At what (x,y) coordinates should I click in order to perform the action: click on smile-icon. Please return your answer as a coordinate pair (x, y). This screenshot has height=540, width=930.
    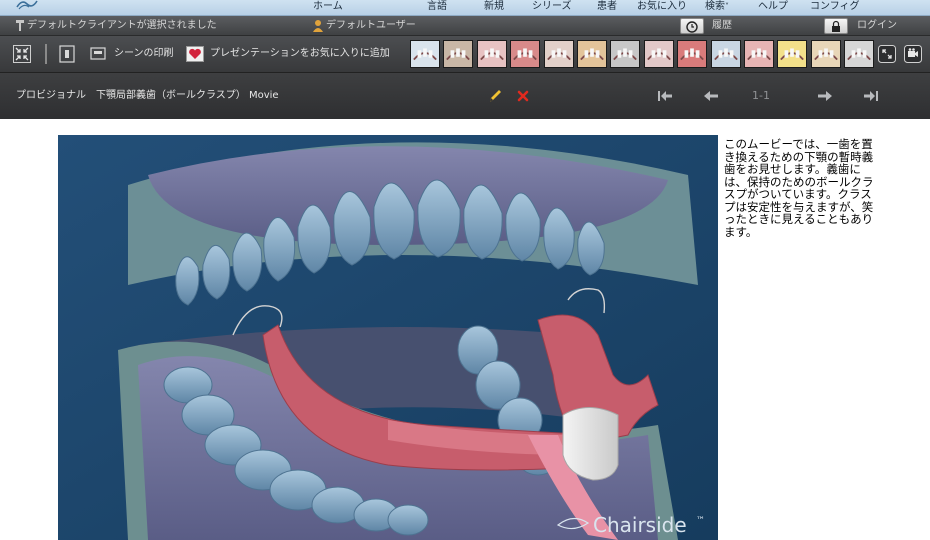
    Looking at the image, I should click on (558, 54).